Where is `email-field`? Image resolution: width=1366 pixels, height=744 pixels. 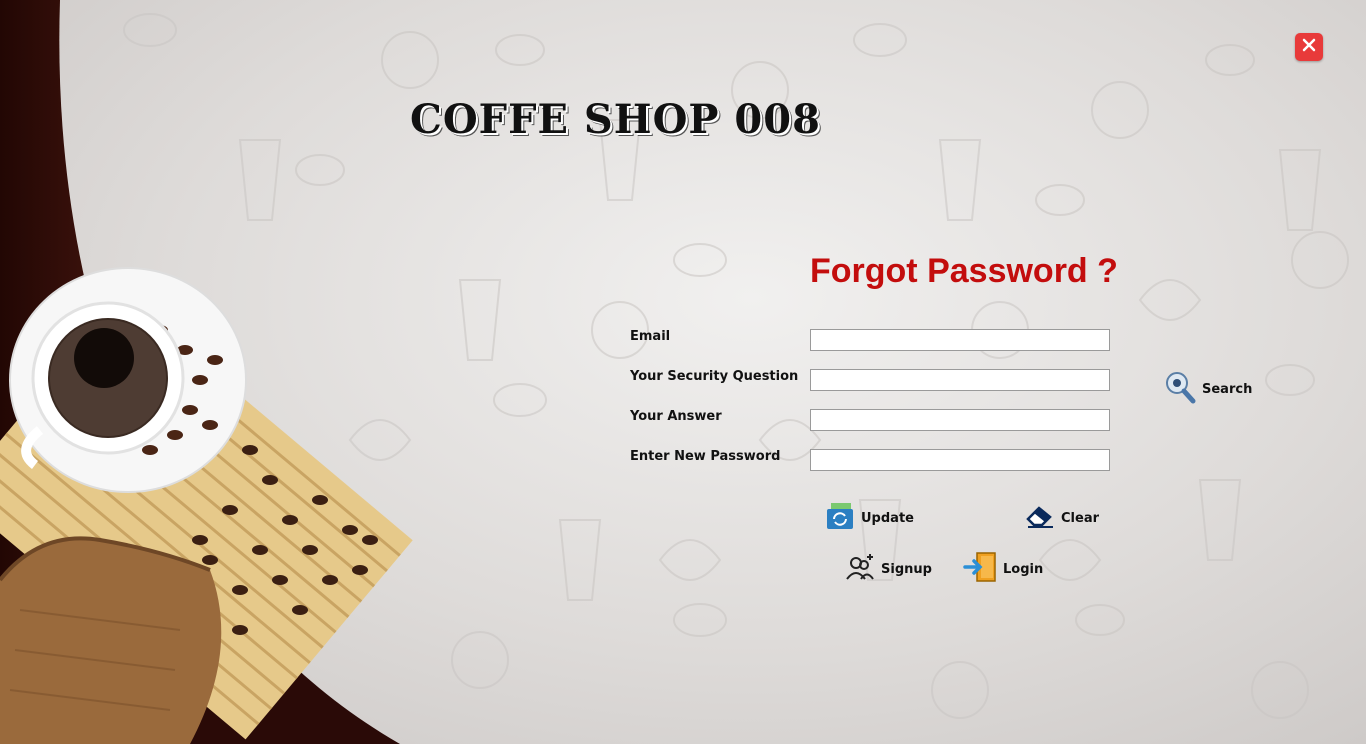
email-field is located at coordinates (960, 340).